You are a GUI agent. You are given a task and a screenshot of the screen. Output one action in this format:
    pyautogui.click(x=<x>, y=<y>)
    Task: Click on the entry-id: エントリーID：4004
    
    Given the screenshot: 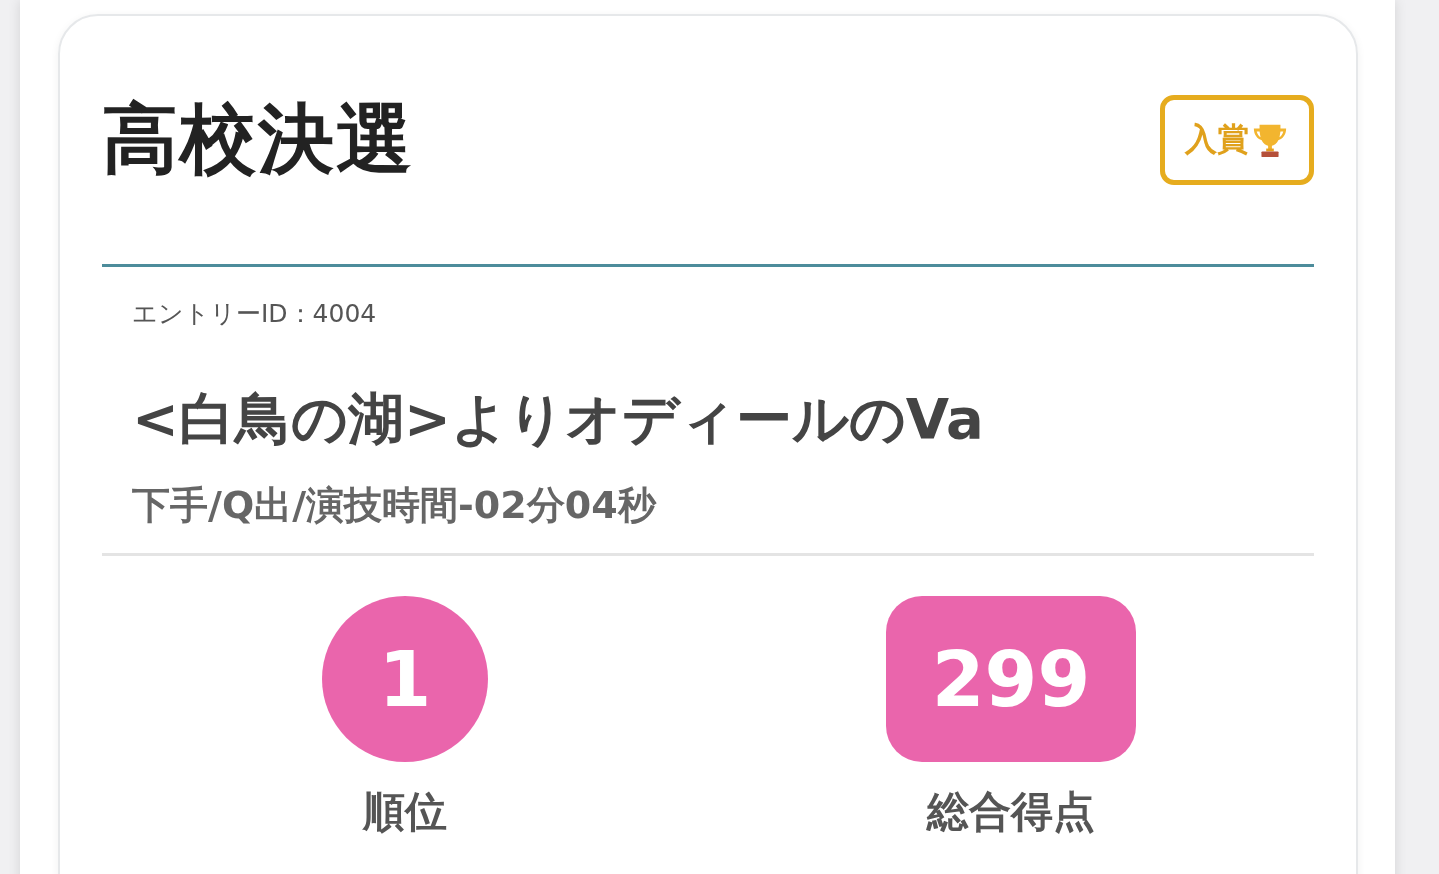 What is the action you would take?
    pyautogui.click(x=255, y=314)
    